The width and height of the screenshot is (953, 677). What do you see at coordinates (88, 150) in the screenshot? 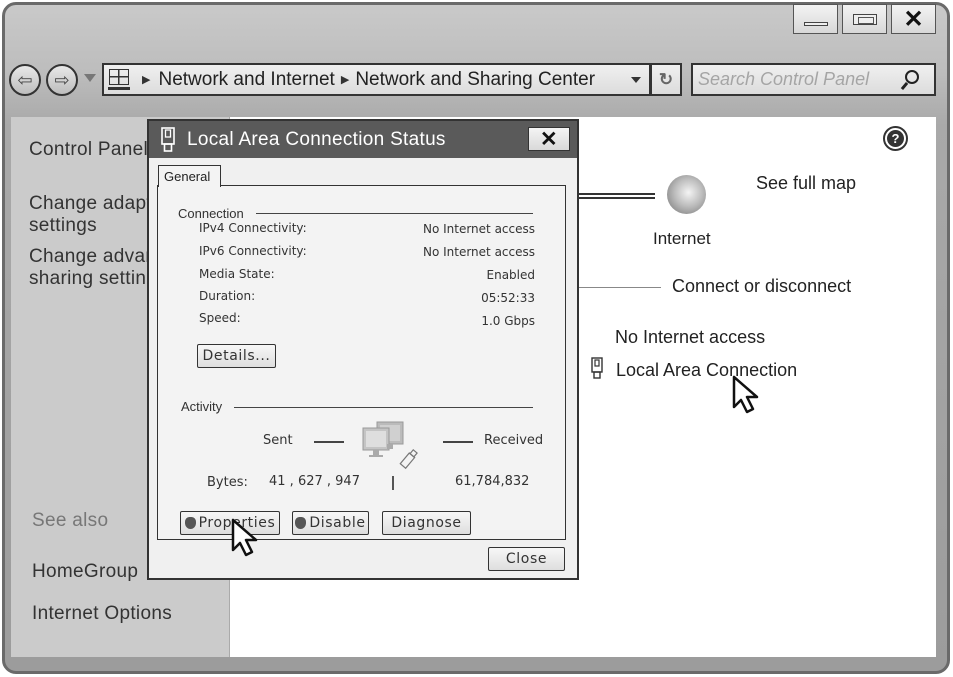
I see `sidebar-item-control-panel-home: Control Panel` at bounding box center [88, 150].